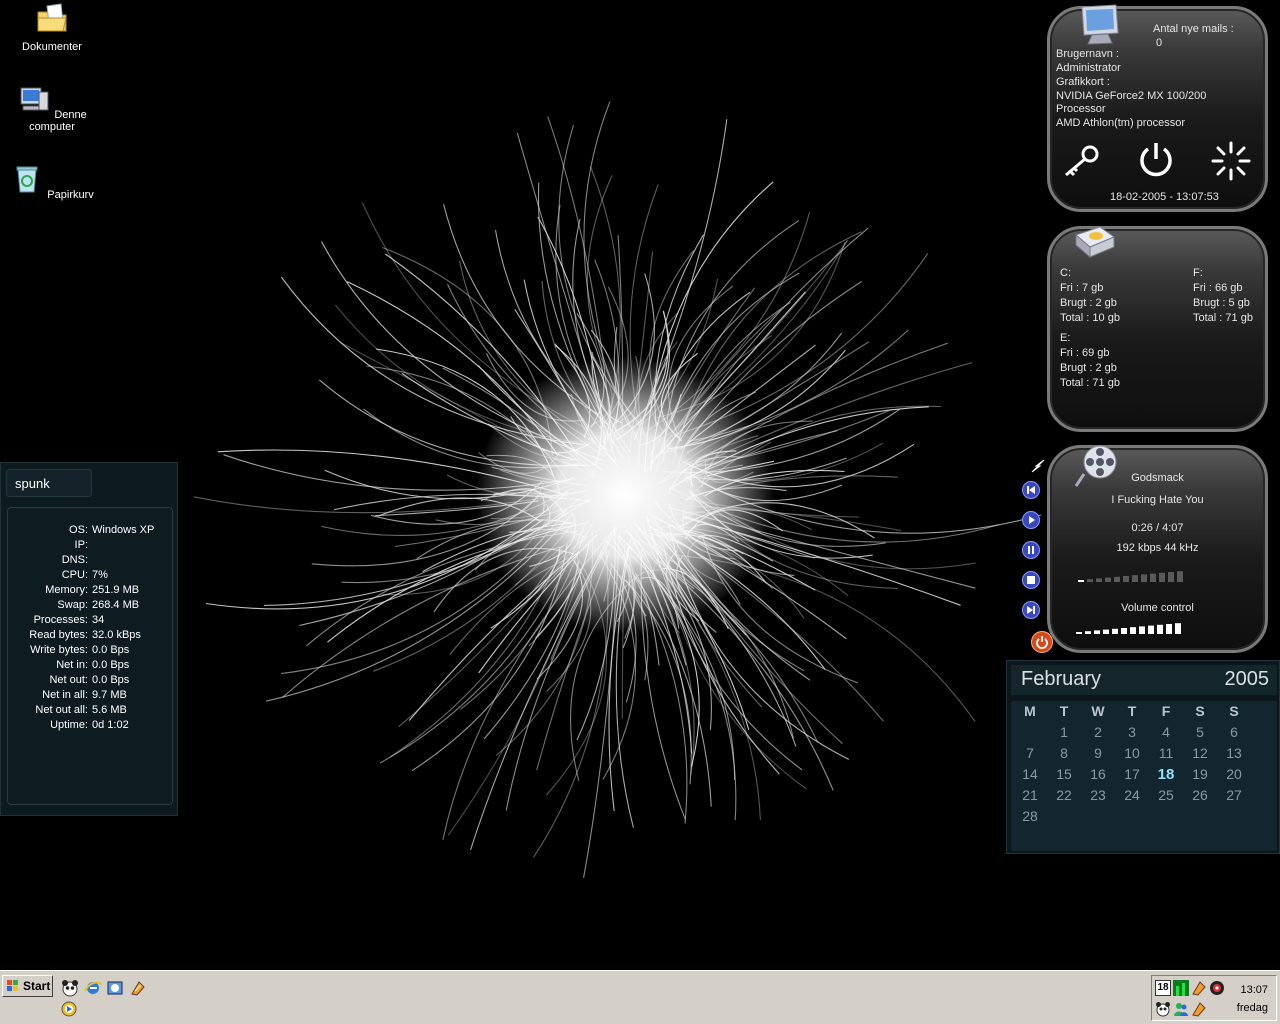  What do you see at coordinates (1030, 753) in the screenshot?
I see `calendar-day: 7` at bounding box center [1030, 753].